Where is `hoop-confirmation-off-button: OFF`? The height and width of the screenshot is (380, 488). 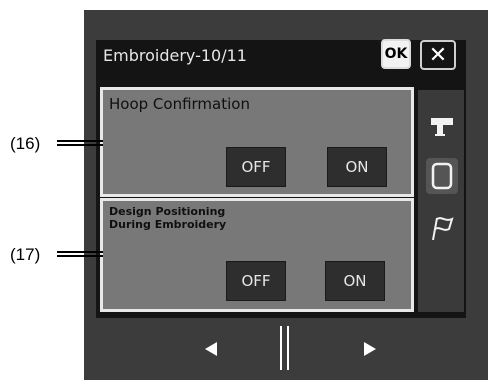
hoop-confirmation-off-button: OFF is located at coordinates (256, 167).